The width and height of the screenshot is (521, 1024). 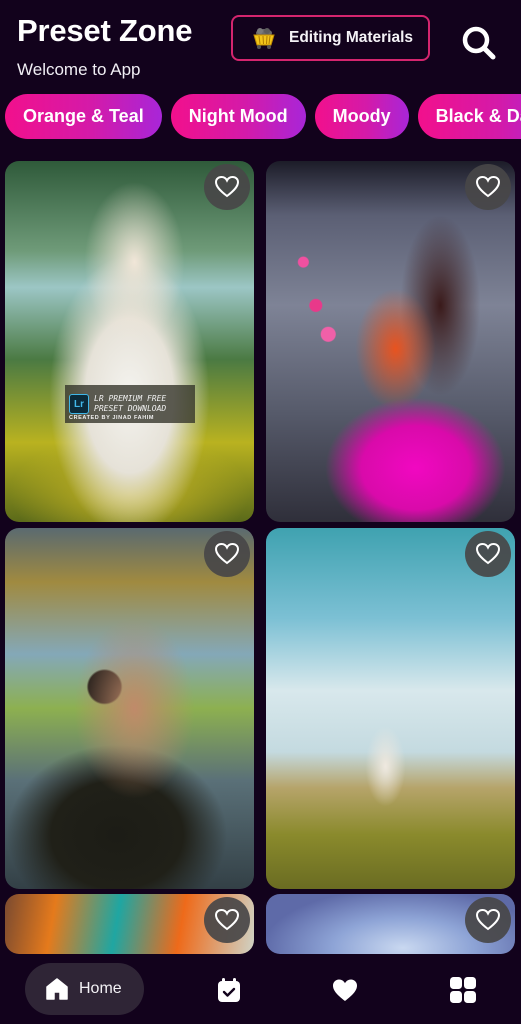 What do you see at coordinates (264, 38) in the screenshot?
I see `mining-cart-icon` at bounding box center [264, 38].